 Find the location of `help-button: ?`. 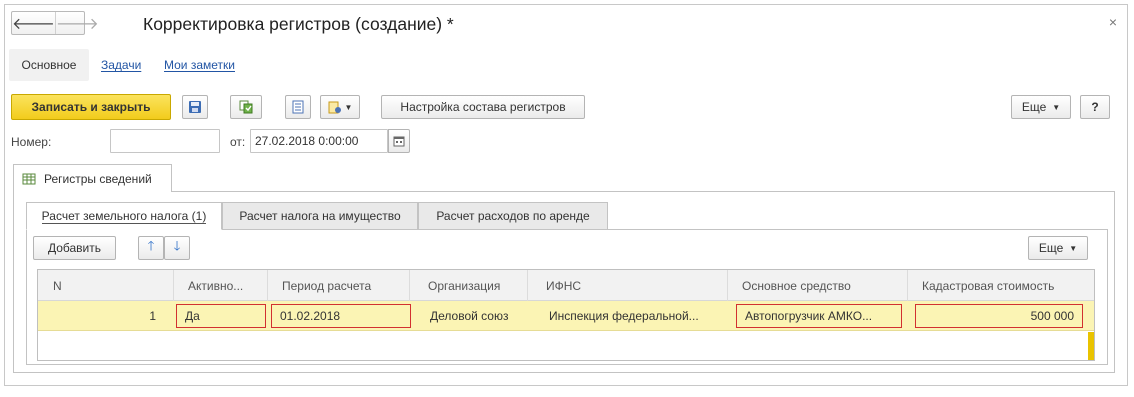

help-button: ? is located at coordinates (1095, 107).